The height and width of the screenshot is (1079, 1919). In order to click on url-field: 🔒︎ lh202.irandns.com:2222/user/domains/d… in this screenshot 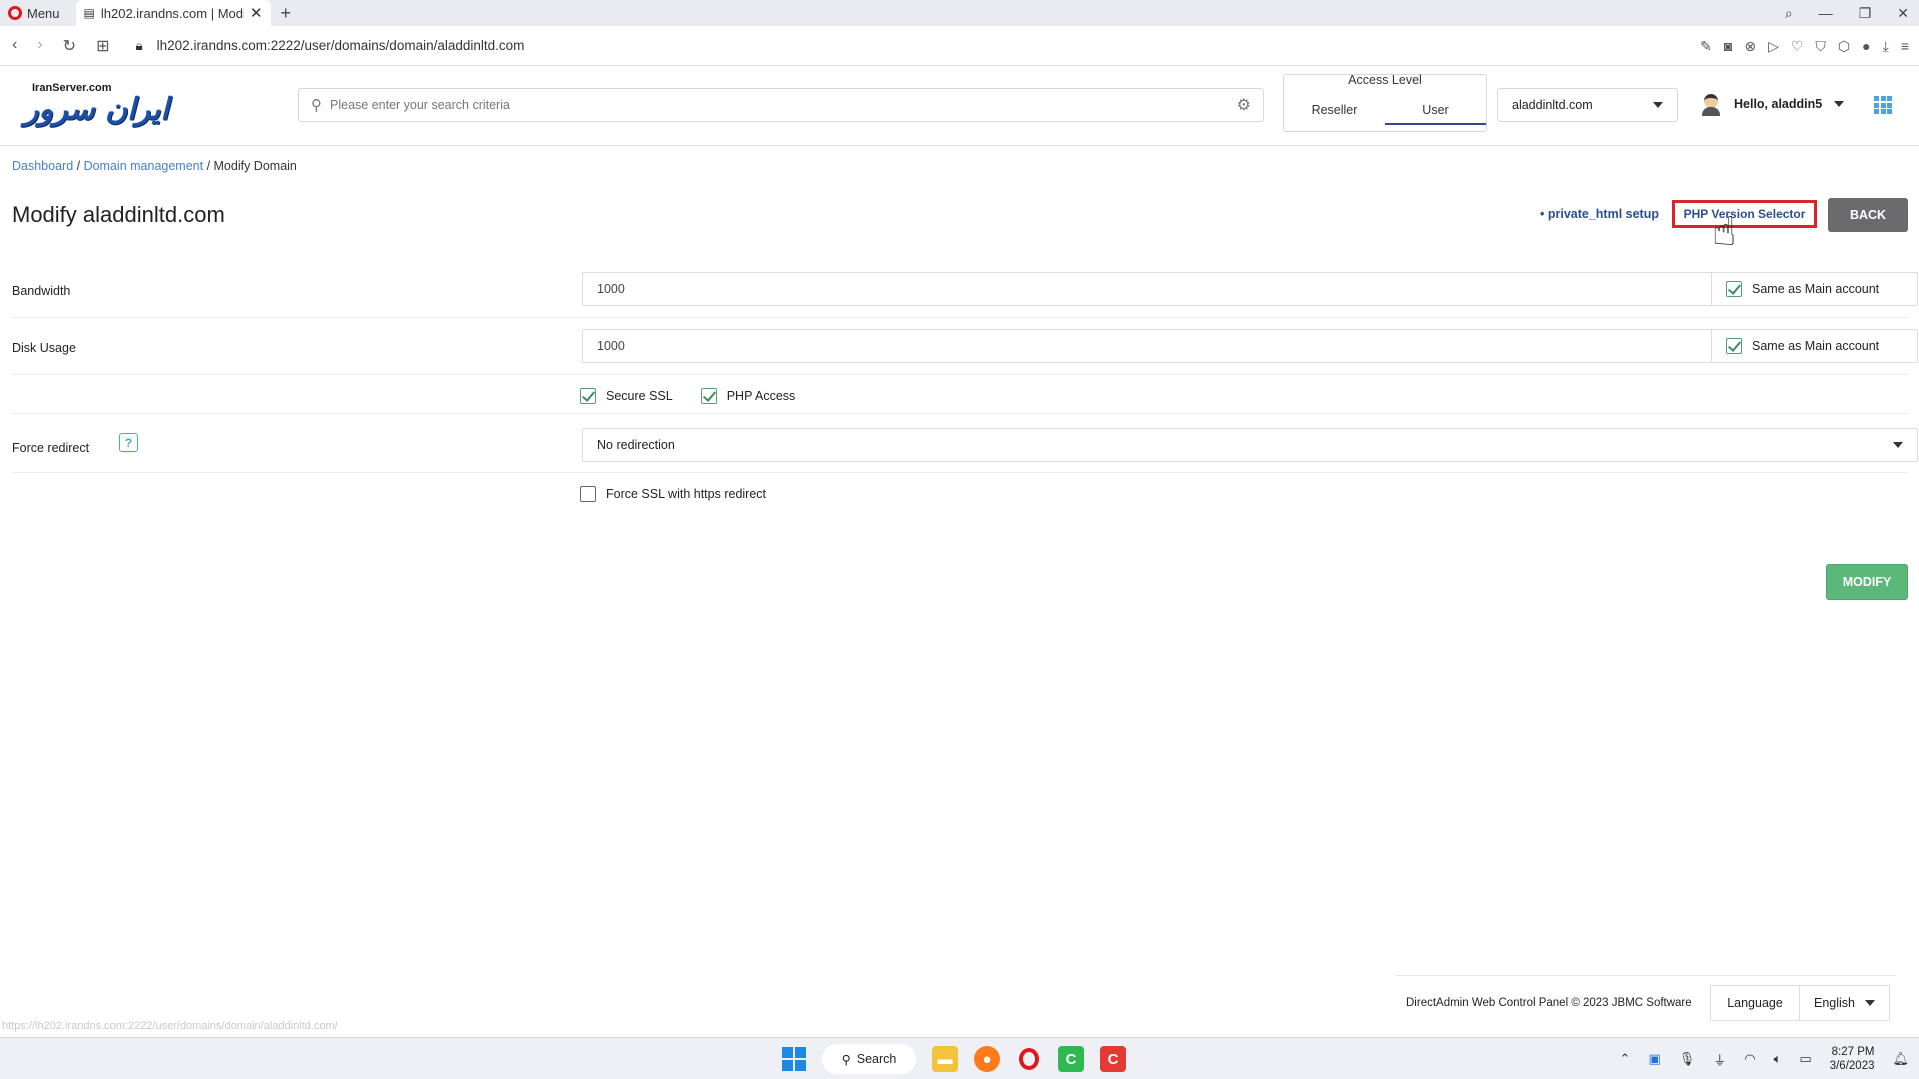, I will do `click(329, 46)`.